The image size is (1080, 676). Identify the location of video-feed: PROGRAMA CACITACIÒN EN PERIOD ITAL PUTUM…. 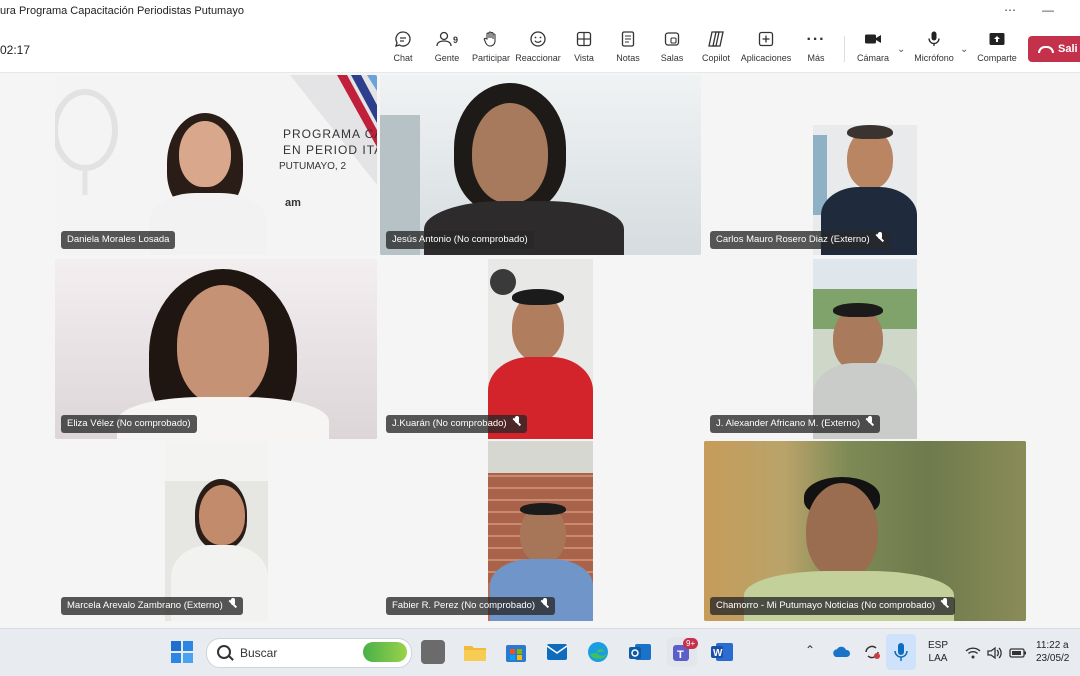
(216, 165).